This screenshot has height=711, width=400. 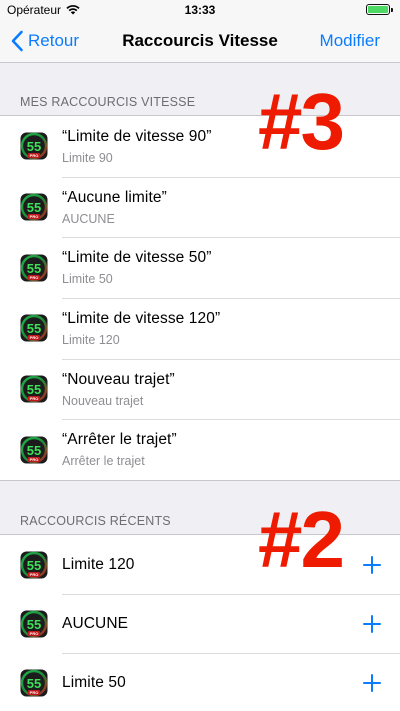 I want to click on section-header-my-shortcuts: MES RACCOURCIS VITESSE, so click(x=108, y=102).